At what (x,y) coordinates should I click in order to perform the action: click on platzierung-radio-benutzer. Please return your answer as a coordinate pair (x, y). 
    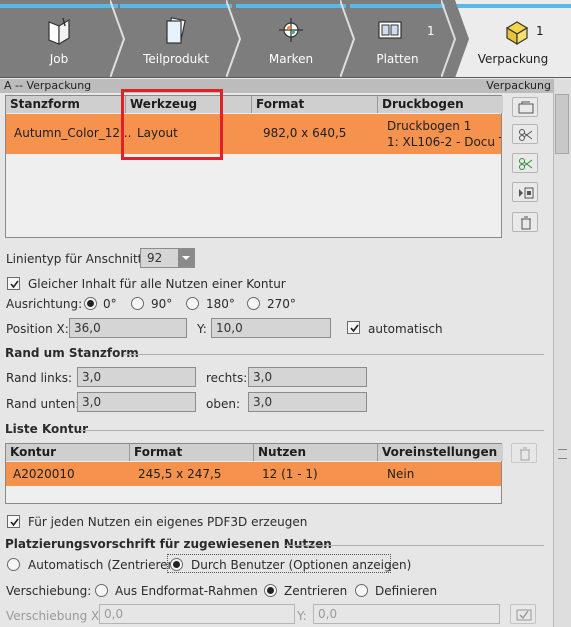
    Looking at the image, I should click on (176, 564).